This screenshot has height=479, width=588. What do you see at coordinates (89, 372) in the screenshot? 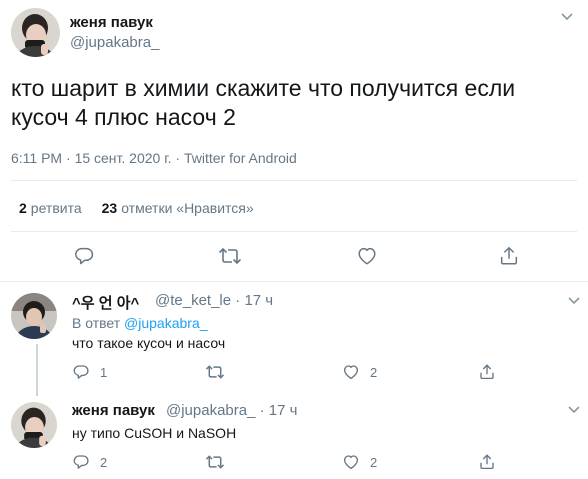
I see `reply-button: 1` at bounding box center [89, 372].